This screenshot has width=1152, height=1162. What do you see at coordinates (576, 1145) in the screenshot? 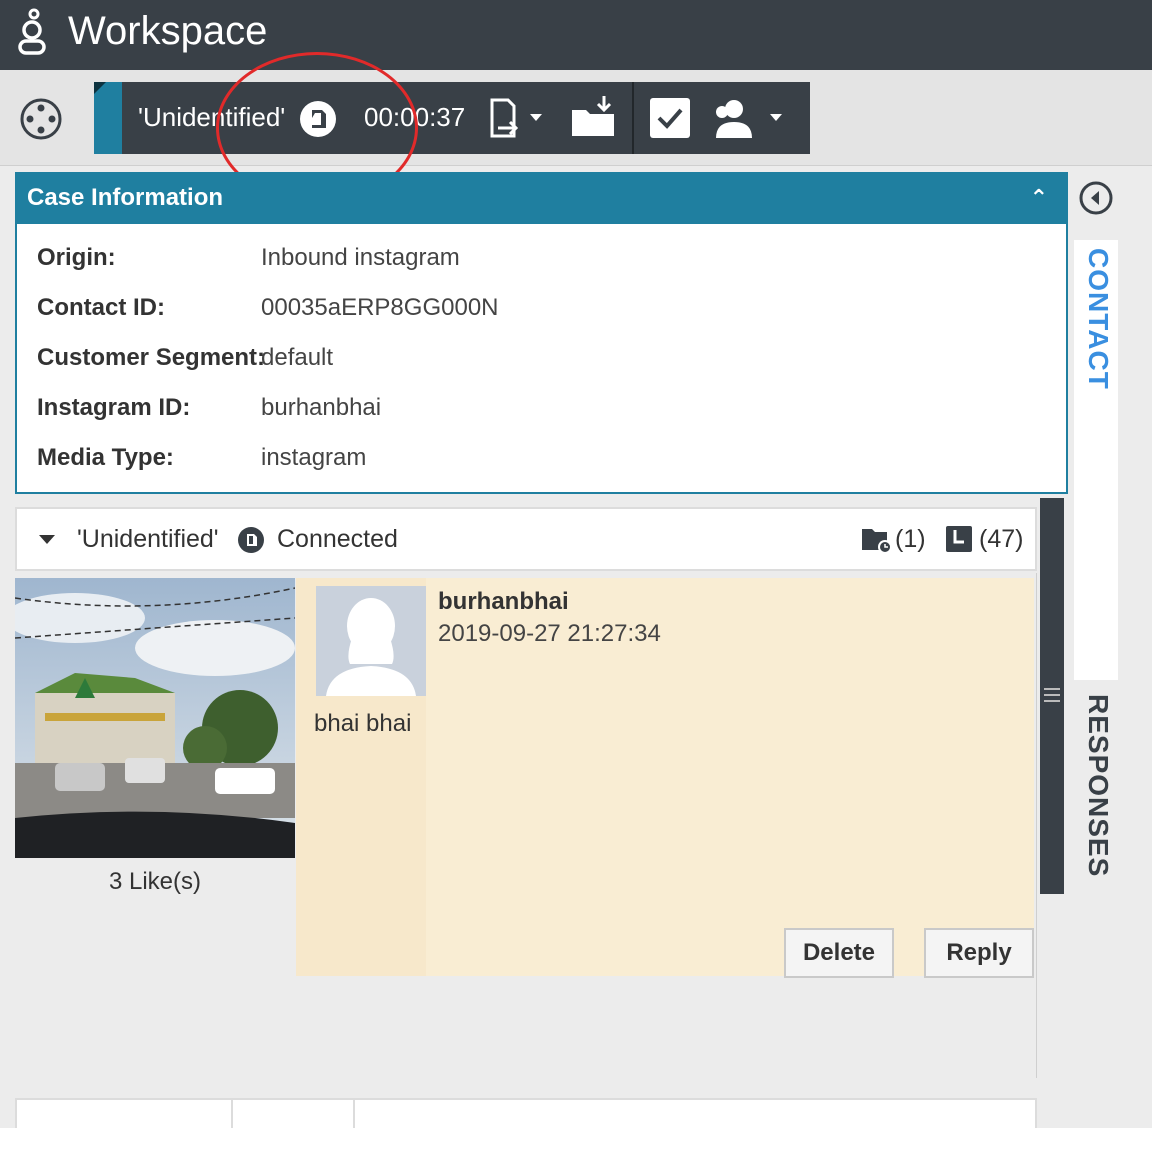
I see `bottom-panel` at bounding box center [576, 1145].